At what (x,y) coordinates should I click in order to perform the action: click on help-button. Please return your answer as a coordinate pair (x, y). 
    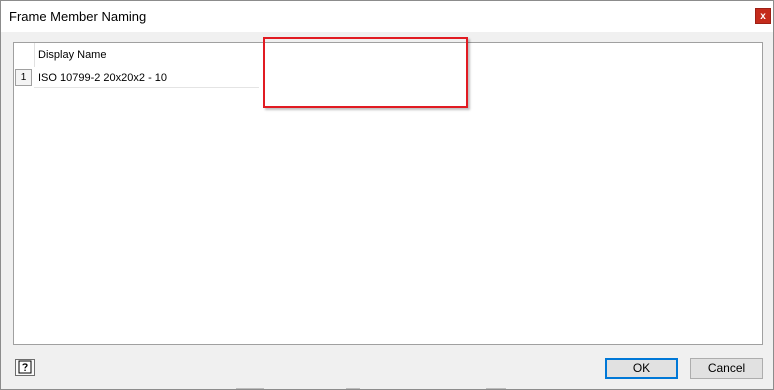
    Looking at the image, I should click on (25, 367).